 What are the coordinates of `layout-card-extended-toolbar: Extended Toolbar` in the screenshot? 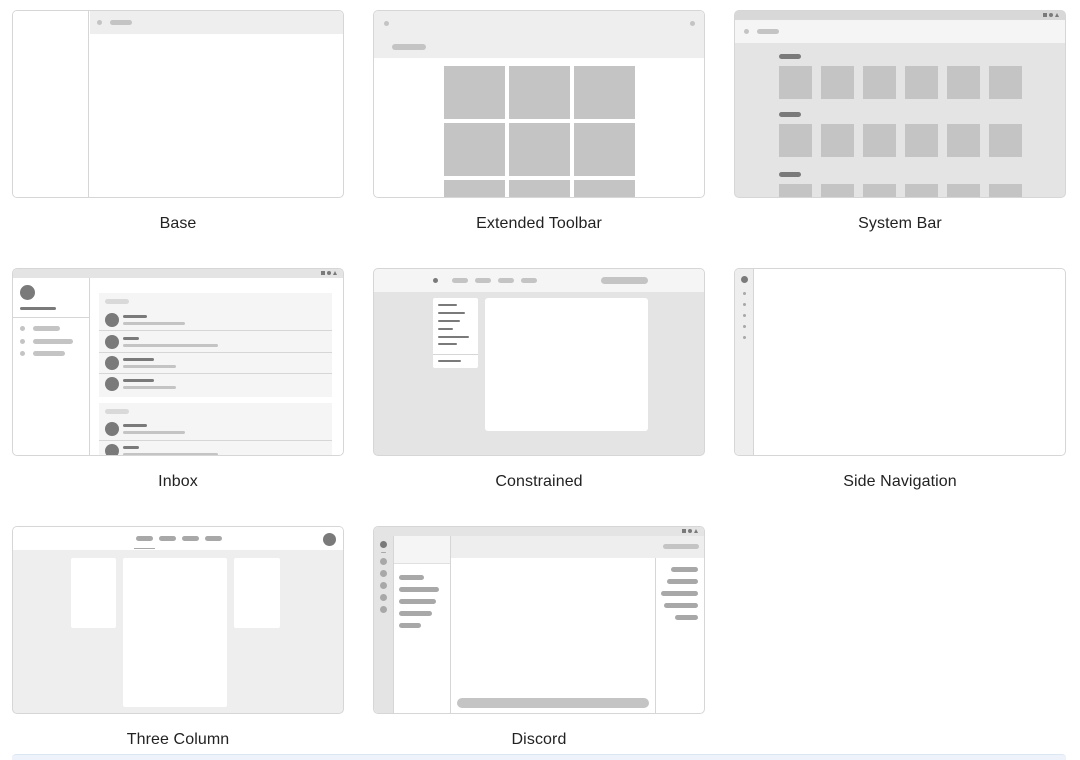 It's located at (539, 125).